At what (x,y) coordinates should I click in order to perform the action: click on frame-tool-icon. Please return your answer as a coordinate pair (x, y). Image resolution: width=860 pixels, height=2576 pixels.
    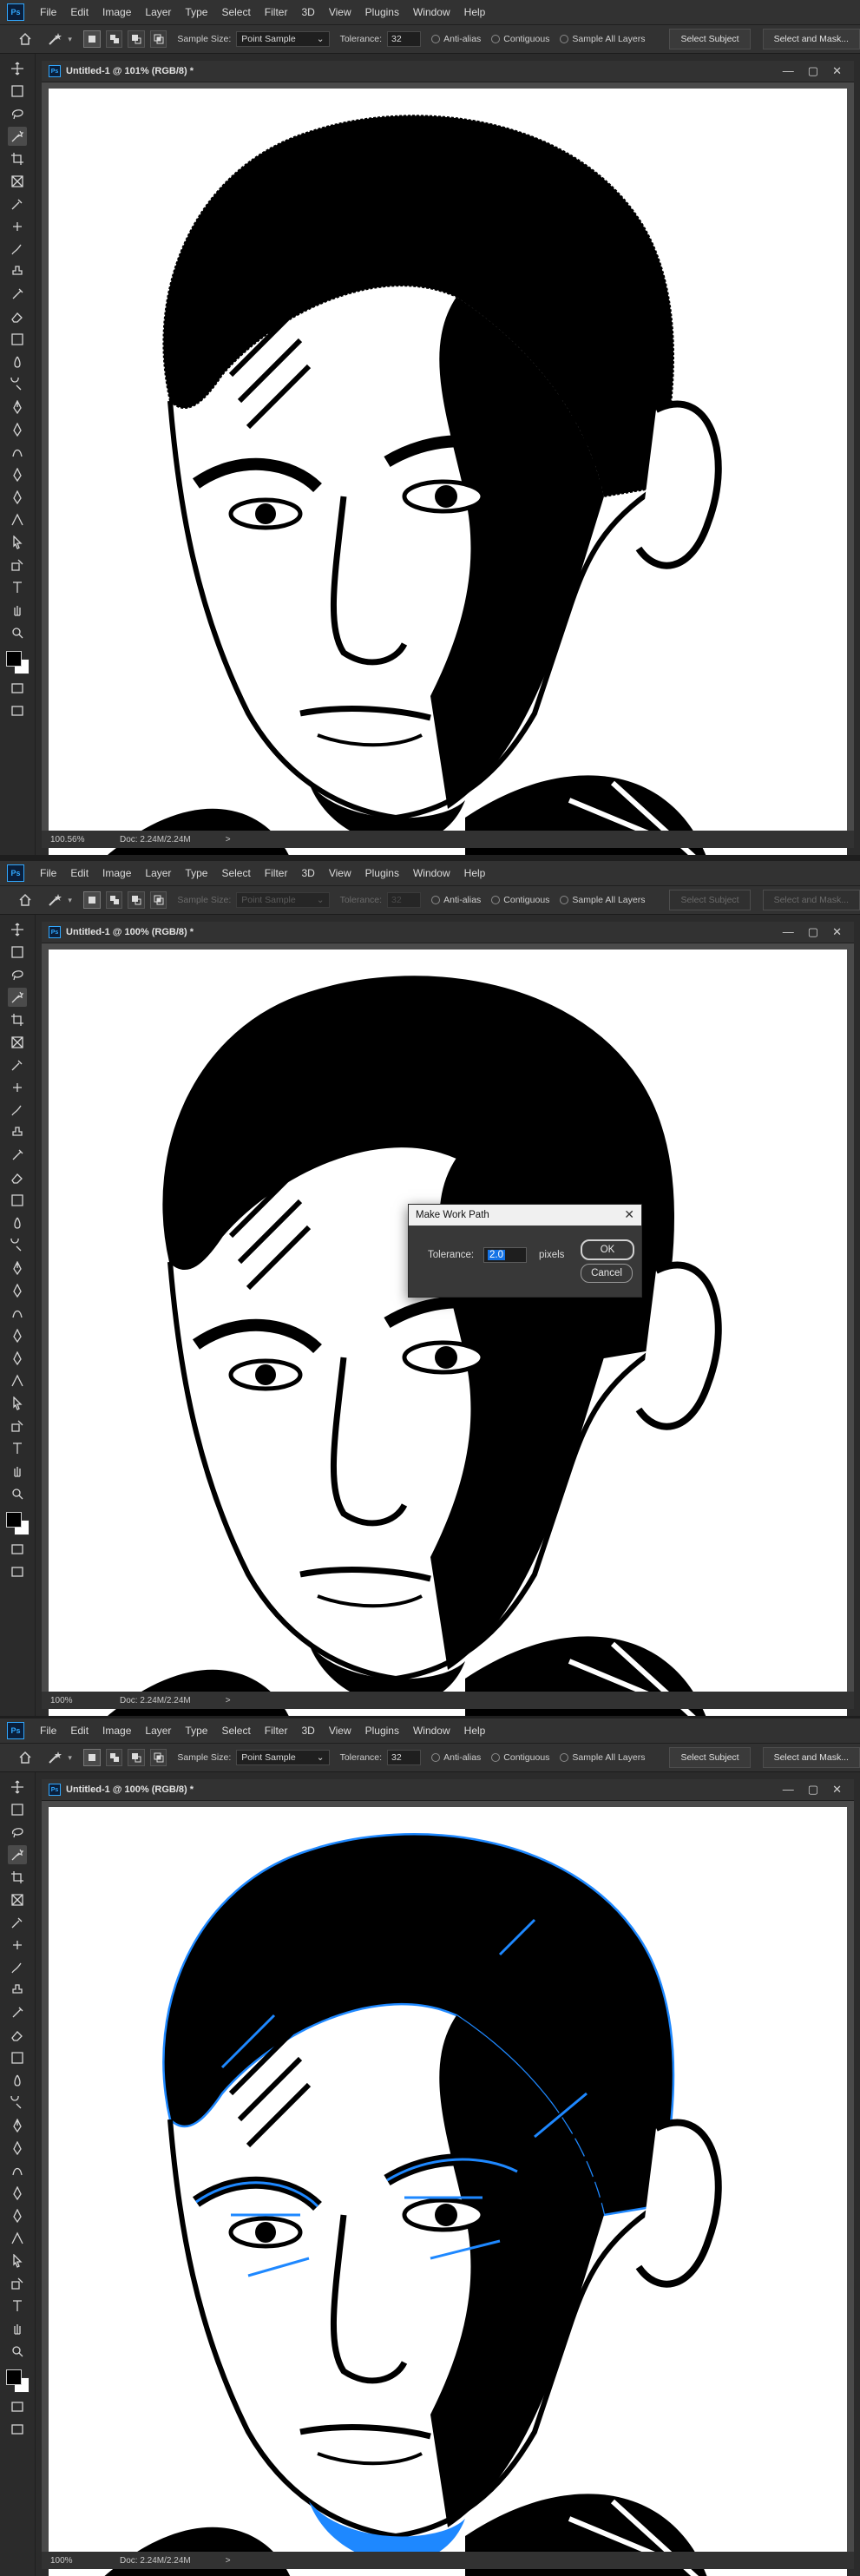
    Looking at the image, I should click on (17, 181).